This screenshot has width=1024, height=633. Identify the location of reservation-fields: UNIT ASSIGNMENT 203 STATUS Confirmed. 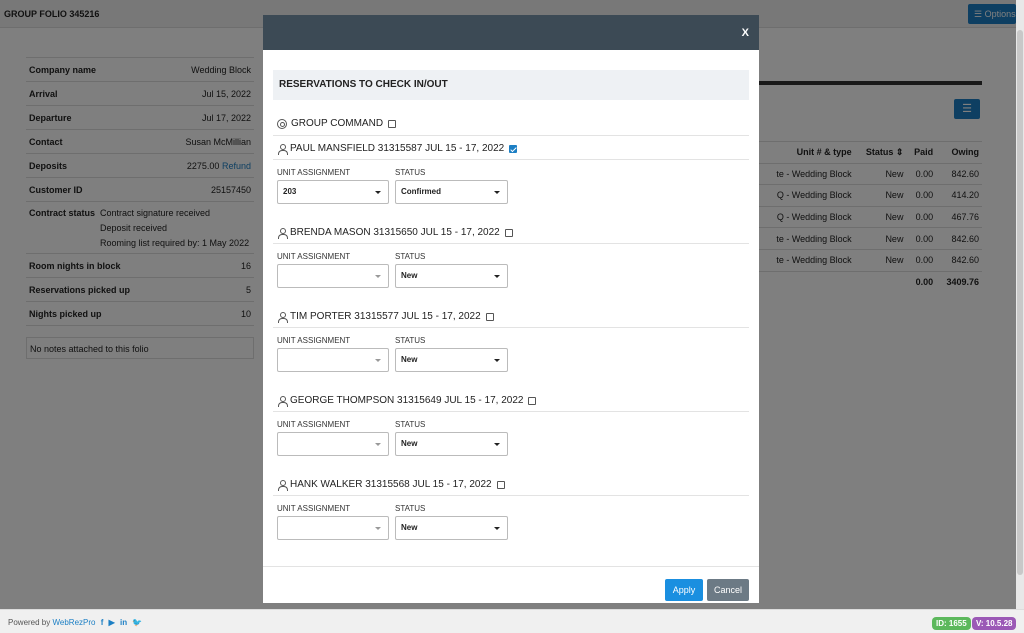
(511, 186).